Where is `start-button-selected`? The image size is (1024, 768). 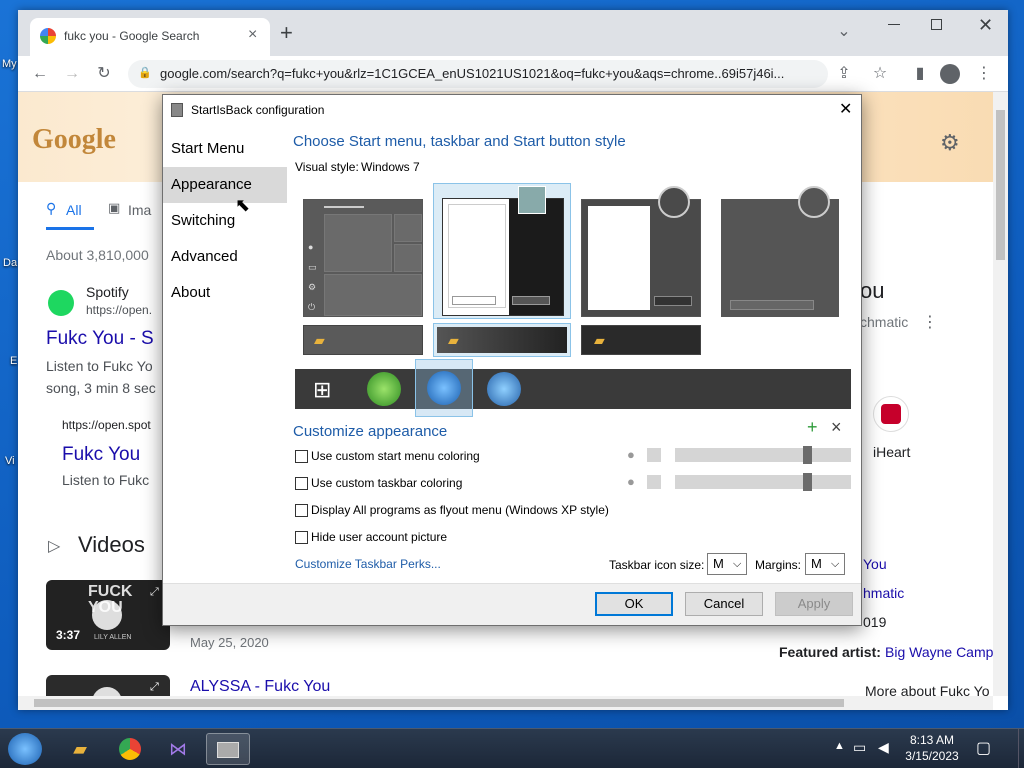
start-button-selected is located at coordinates (444, 388).